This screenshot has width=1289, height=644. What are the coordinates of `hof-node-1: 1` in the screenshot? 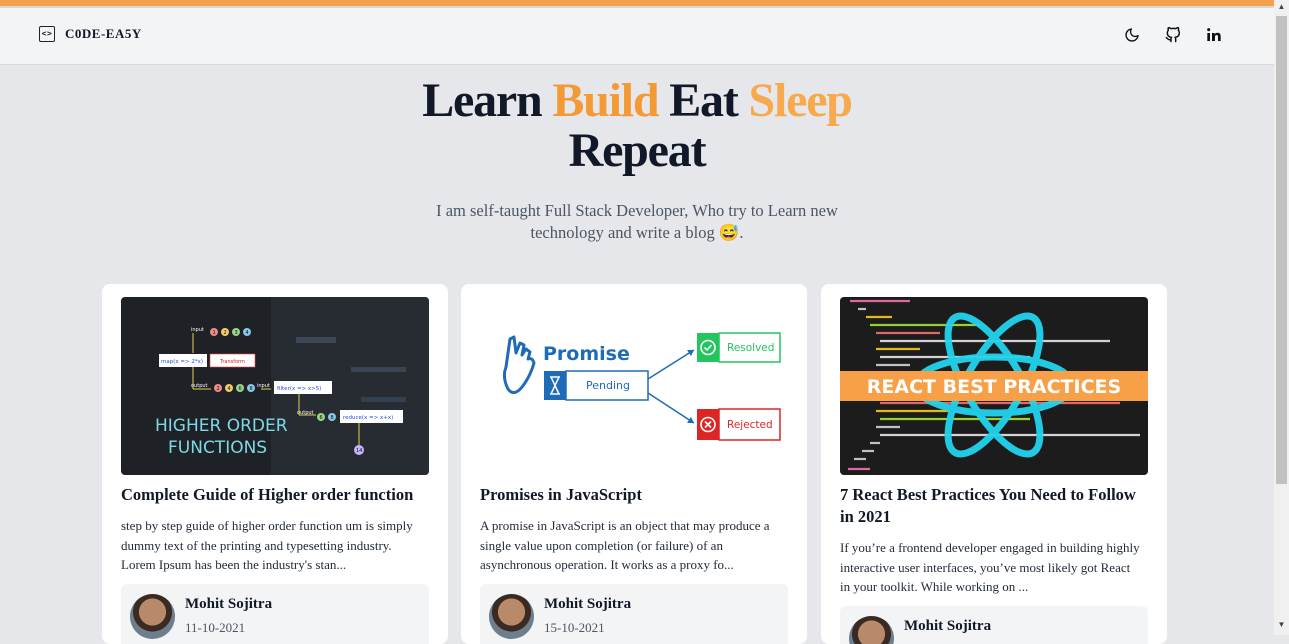 It's located at (214, 333).